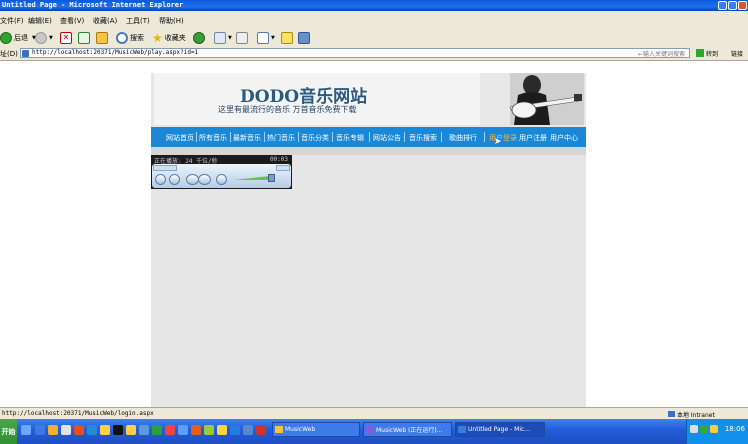 Image resolution: width=748 pixels, height=444 pixels. I want to click on star-icon: ★, so click(157, 38).